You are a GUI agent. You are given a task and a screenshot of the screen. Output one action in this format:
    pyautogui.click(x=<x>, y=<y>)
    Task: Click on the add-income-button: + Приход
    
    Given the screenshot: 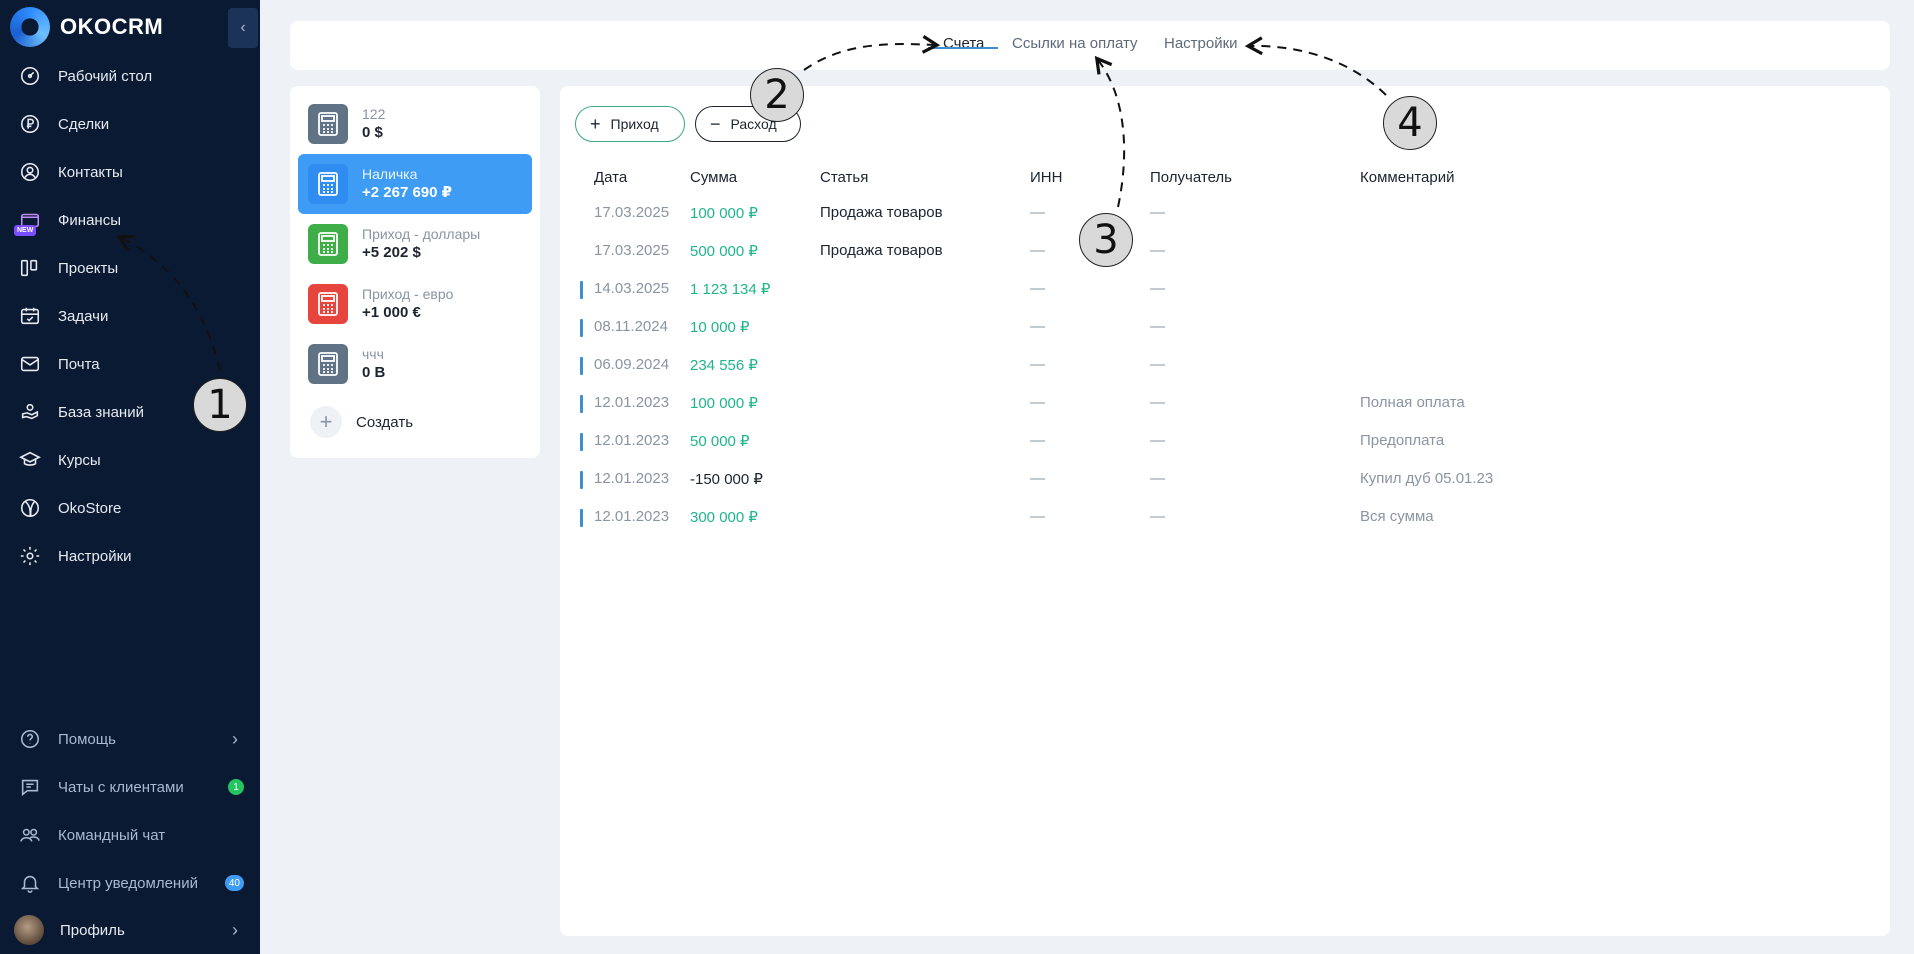 What is the action you would take?
    pyautogui.click(x=630, y=124)
    